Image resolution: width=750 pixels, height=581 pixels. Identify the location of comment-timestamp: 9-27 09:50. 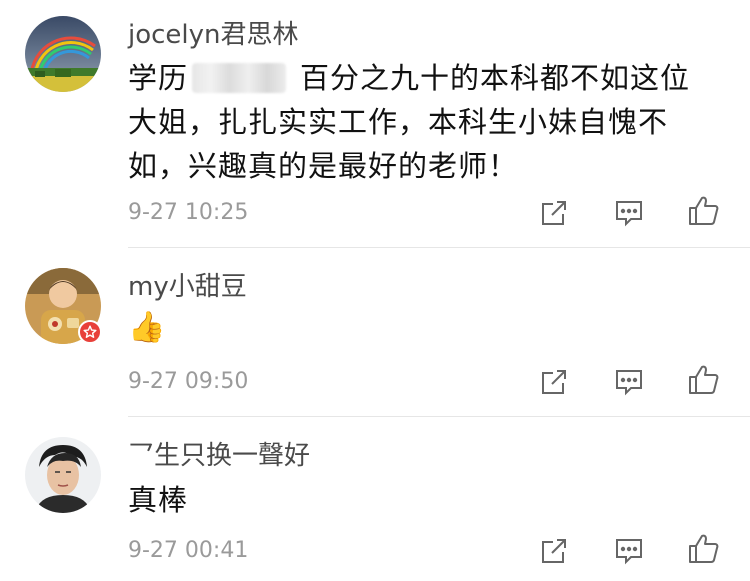
(188, 381).